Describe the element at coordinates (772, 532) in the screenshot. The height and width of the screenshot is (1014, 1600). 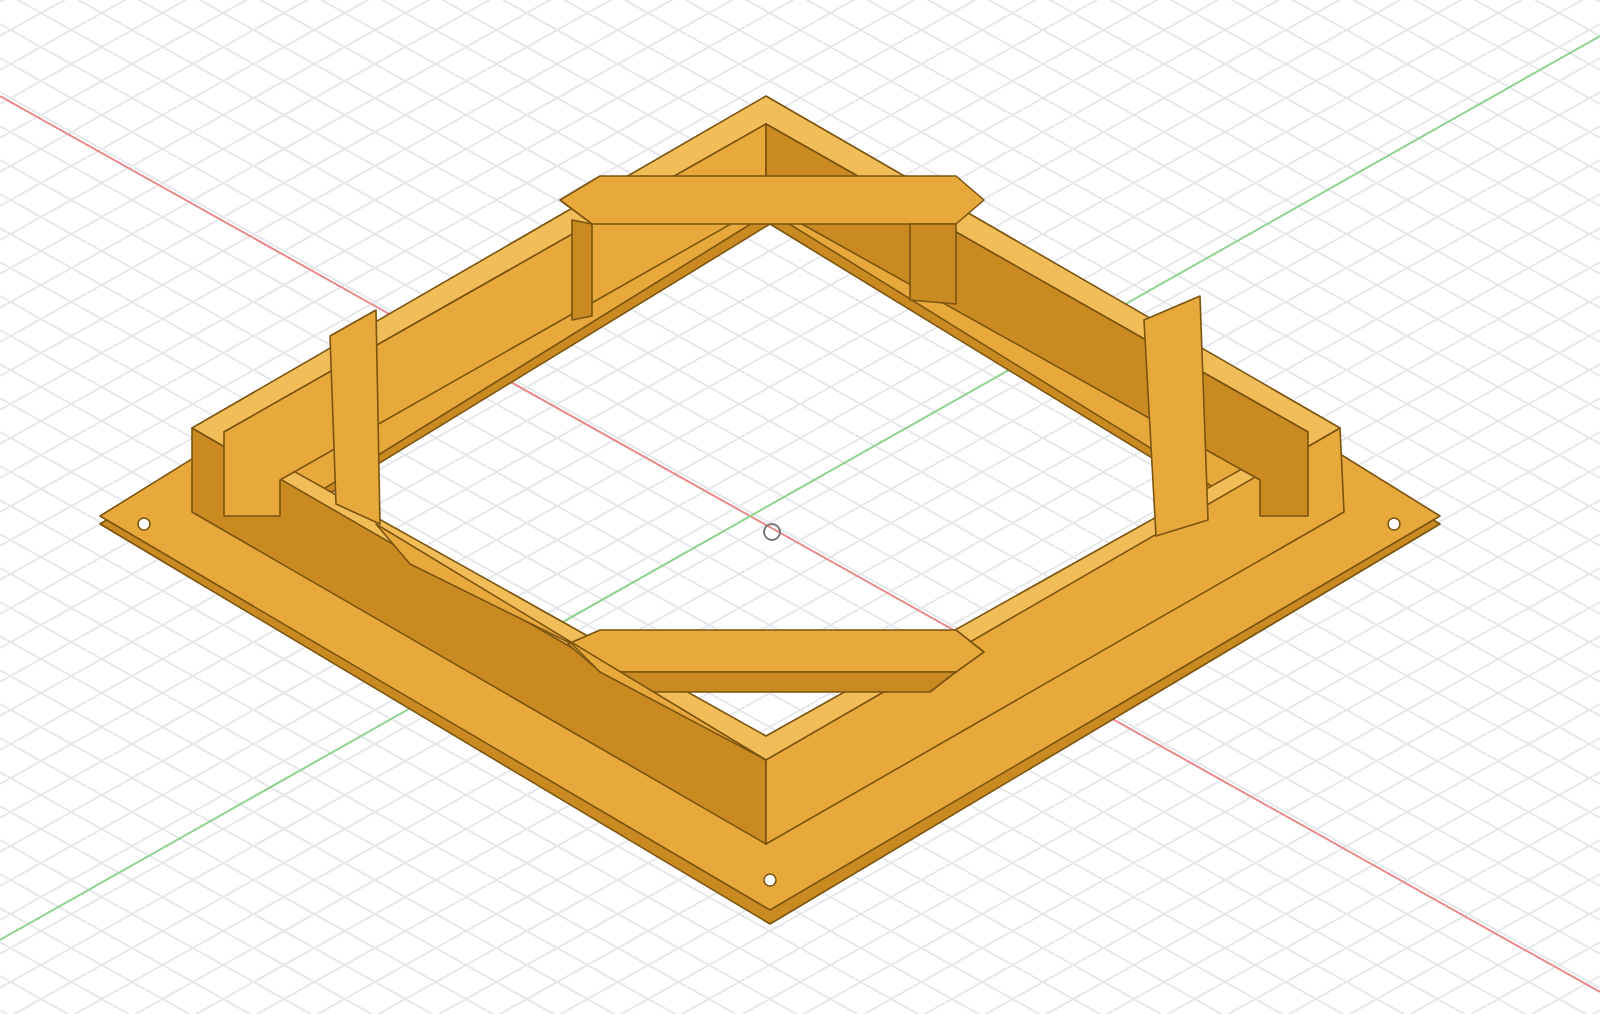
I see `origin-icon` at that location.